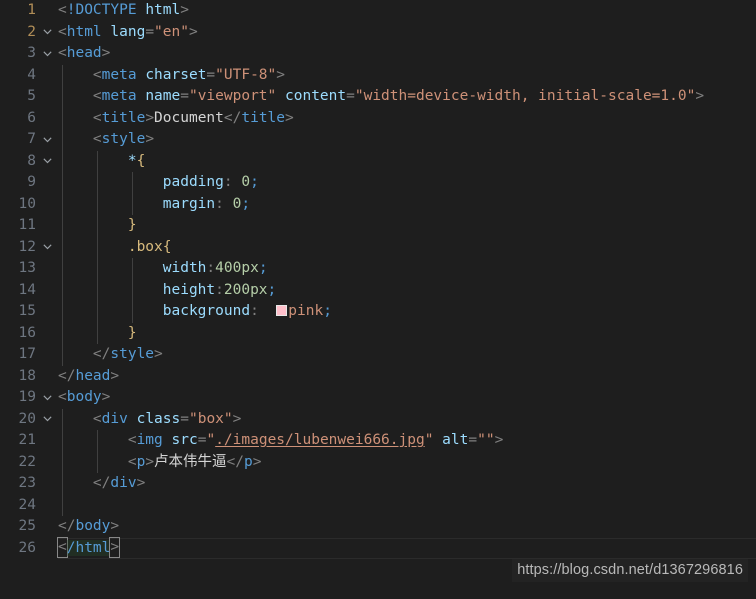  I want to click on code-line: 14 height:200px;, so click(378, 290).